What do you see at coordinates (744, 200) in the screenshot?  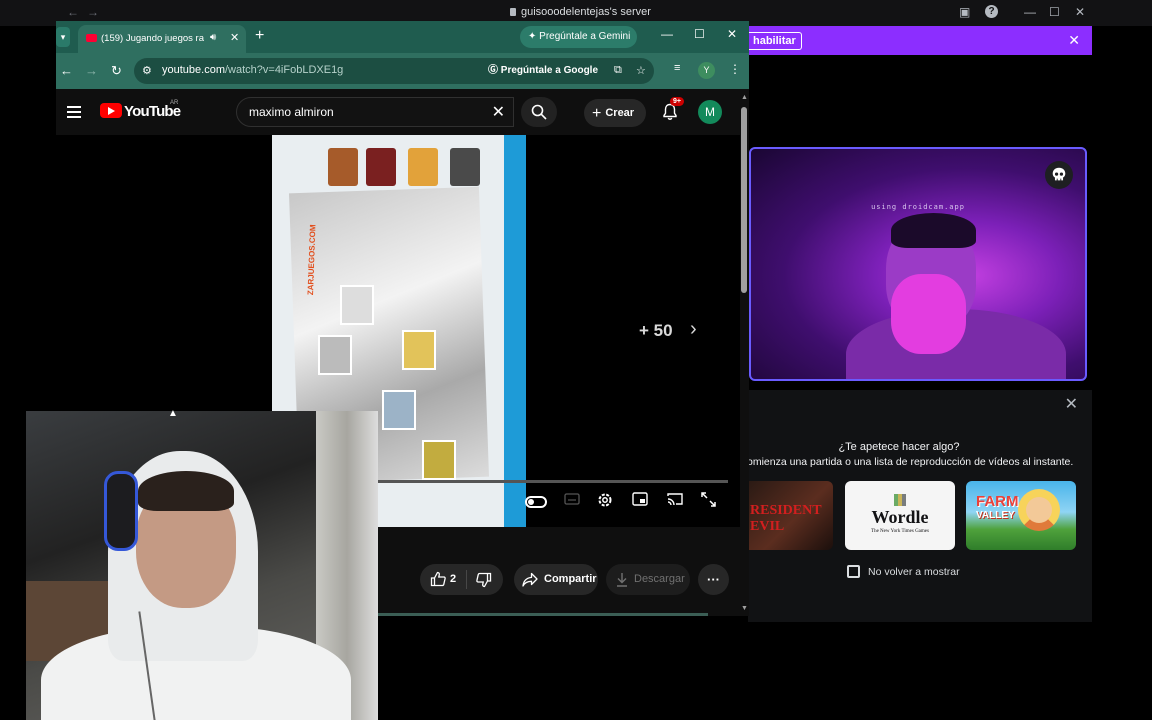 I see `scroll-thumb` at bounding box center [744, 200].